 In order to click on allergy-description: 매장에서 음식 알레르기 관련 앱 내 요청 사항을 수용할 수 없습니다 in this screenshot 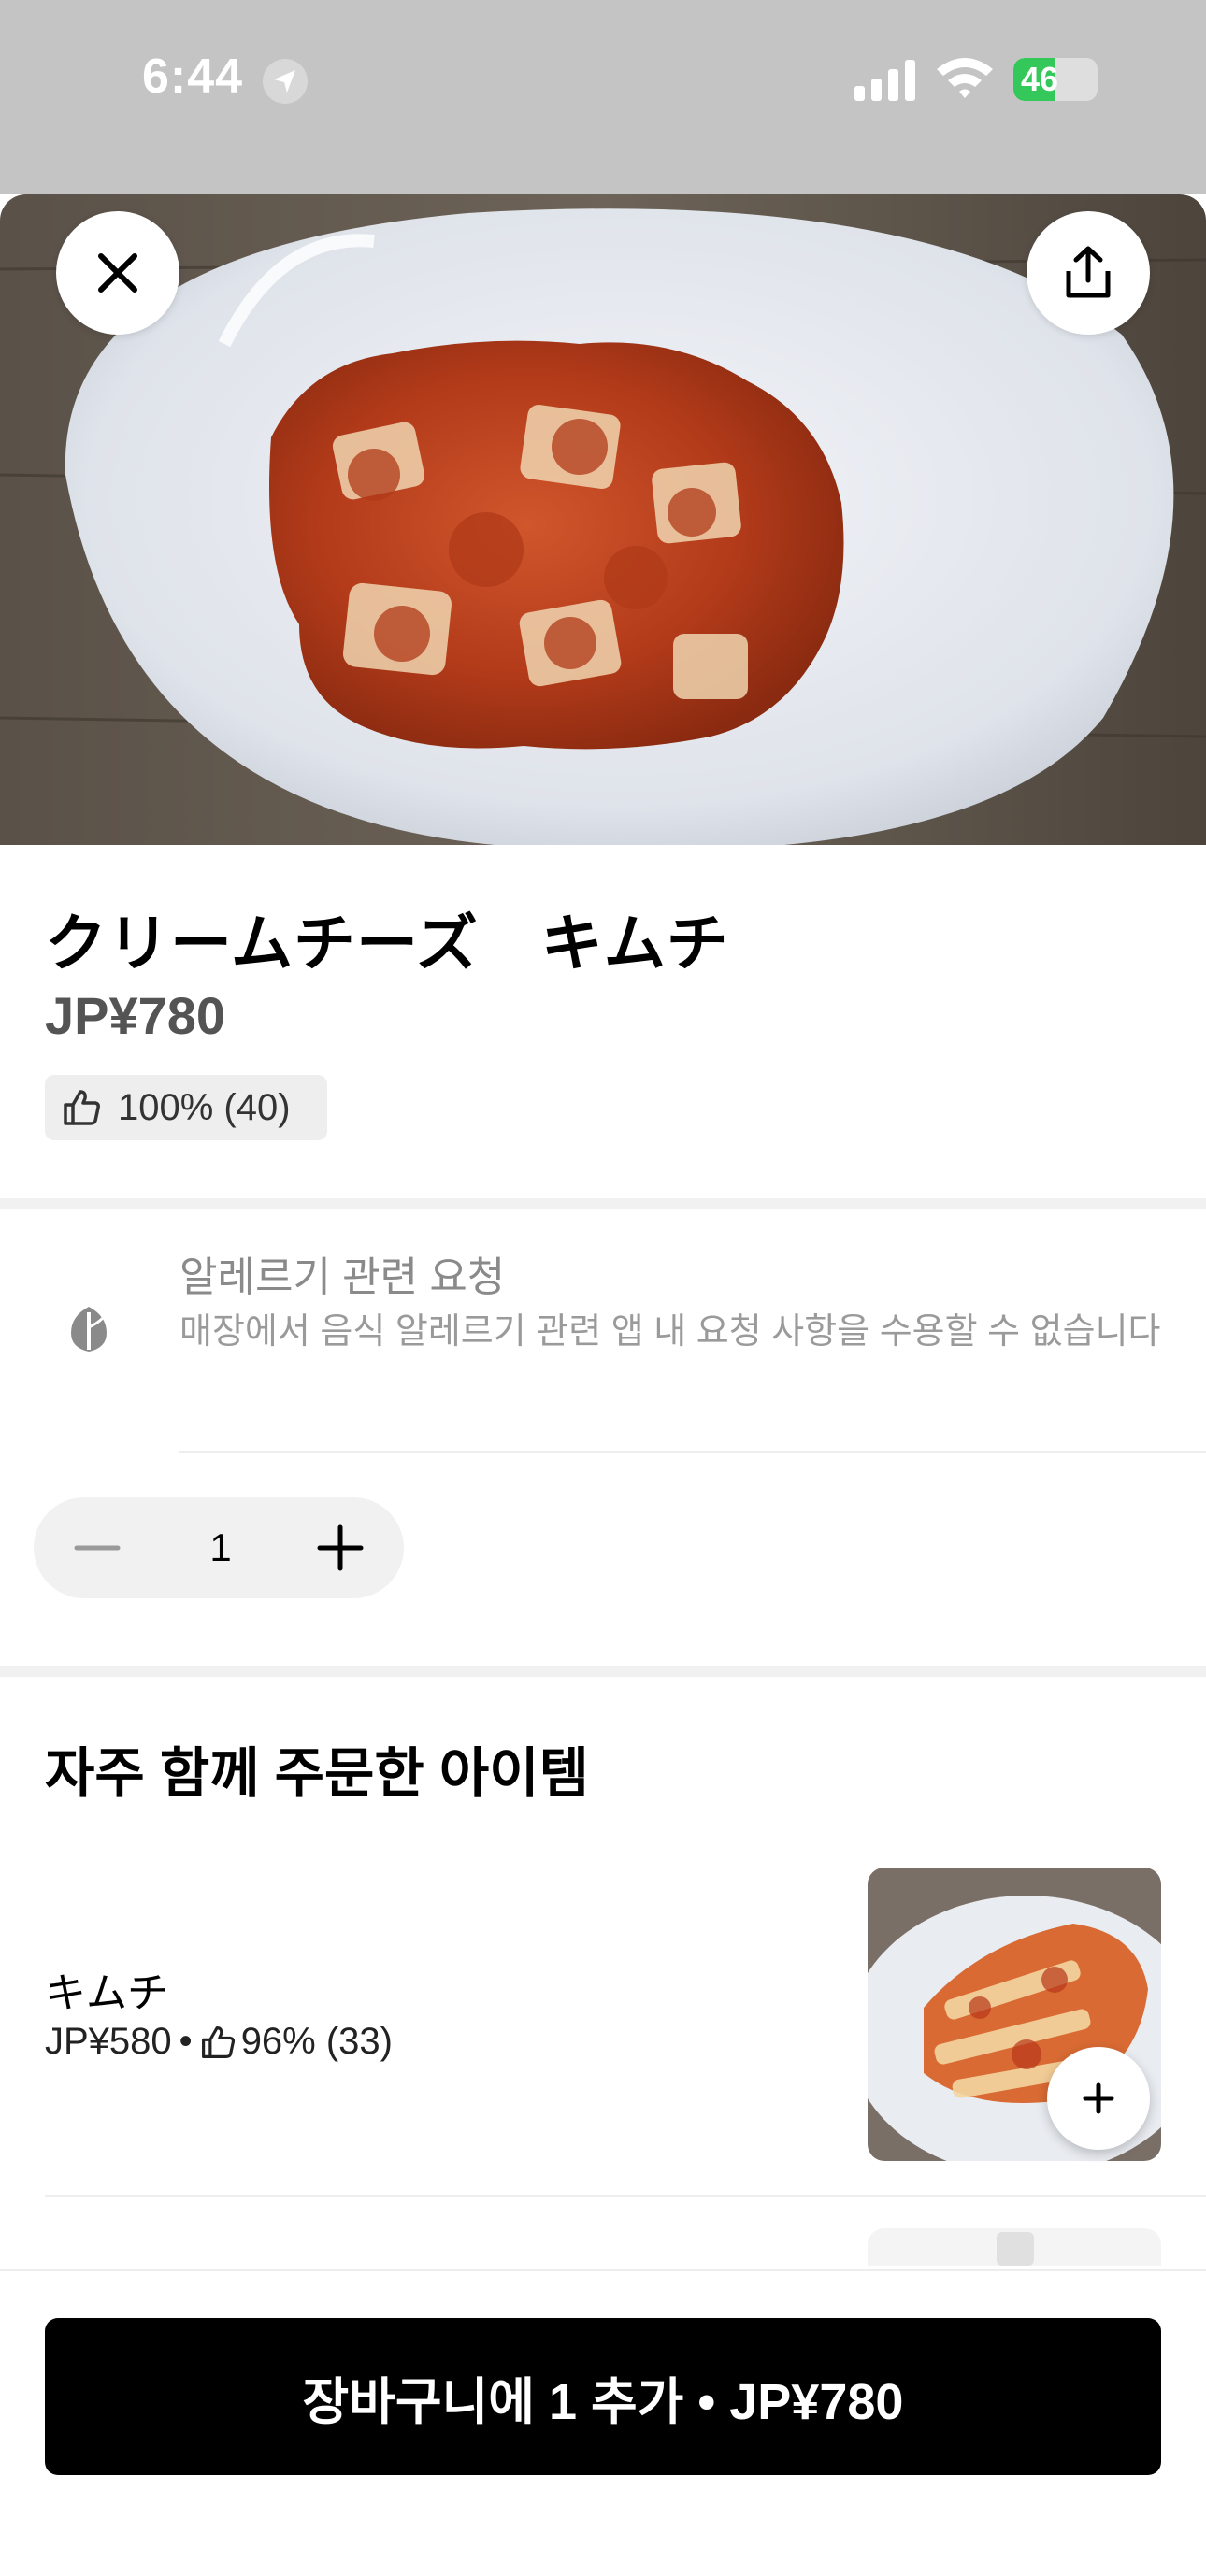, I will do `click(670, 1332)`.